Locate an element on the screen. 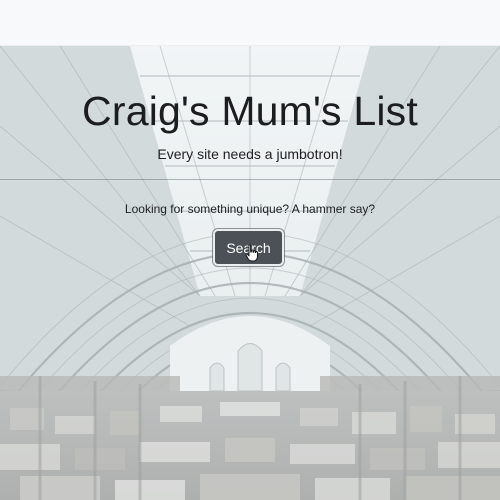  top-navbar is located at coordinates (250, 23).